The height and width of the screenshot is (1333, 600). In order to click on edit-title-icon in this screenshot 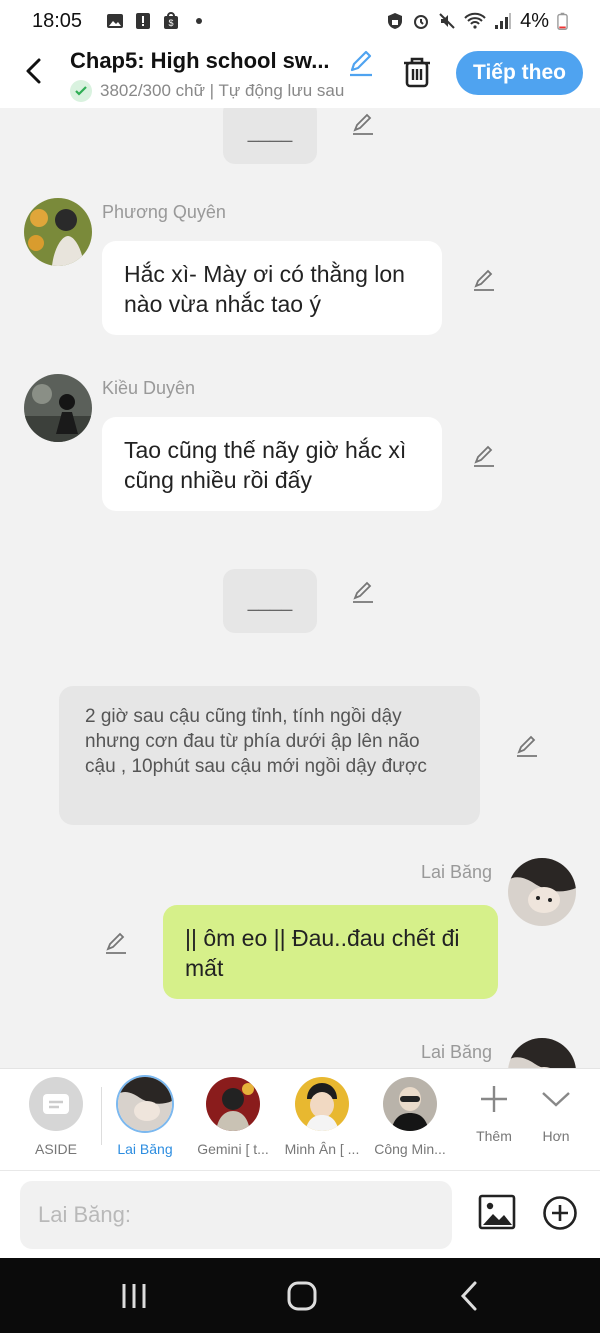, I will do `click(361, 63)`.